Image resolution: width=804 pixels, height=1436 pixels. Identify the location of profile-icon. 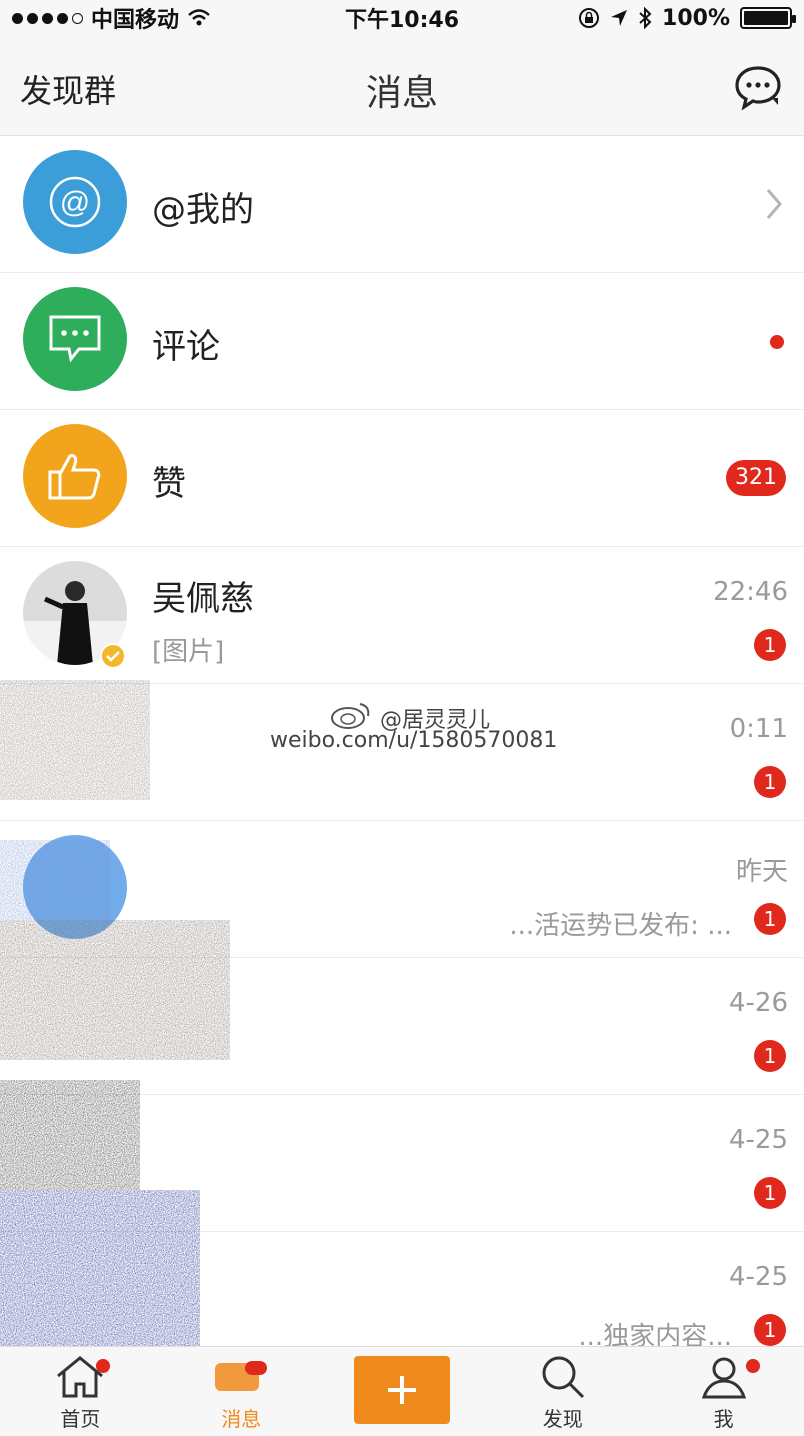
(723, 1378).